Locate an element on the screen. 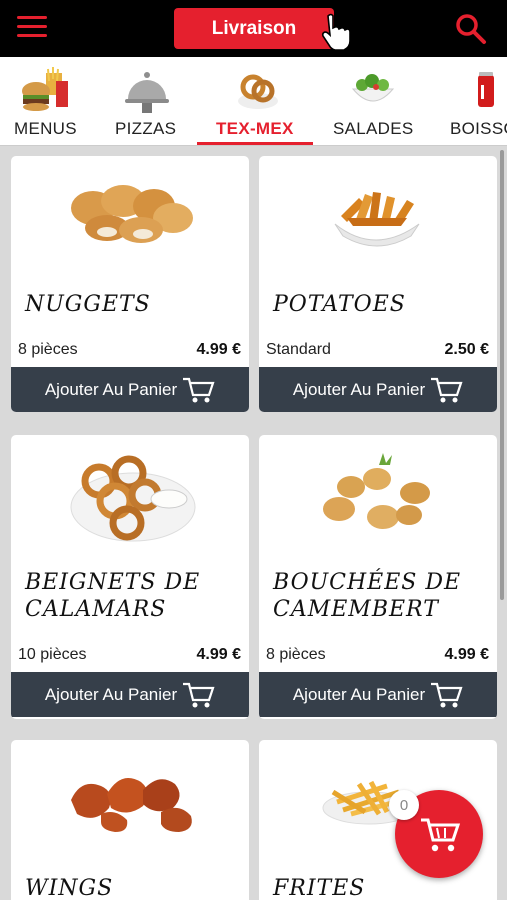 The height and width of the screenshot is (900, 507). category-tab-boissons: BOISSO is located at coordinates (473, 101).